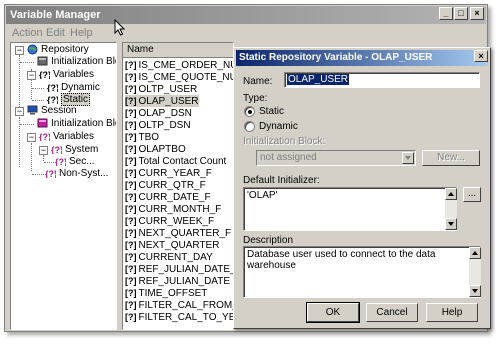 The height and width of the screenshot is (344, 500). I want to click on list-item-label: TIME_OFFSET, so click(173, 293).